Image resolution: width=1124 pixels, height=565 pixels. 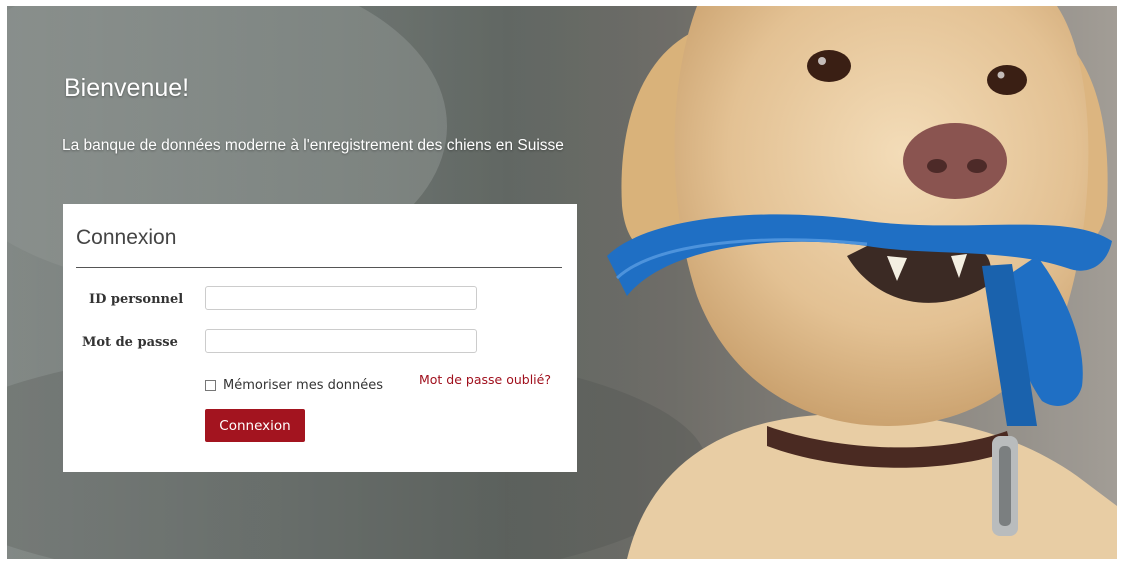 What do you see at coordinates (341, 298) in the screenshot?
I see `personal-id-input` at bounding box center [341, 298].